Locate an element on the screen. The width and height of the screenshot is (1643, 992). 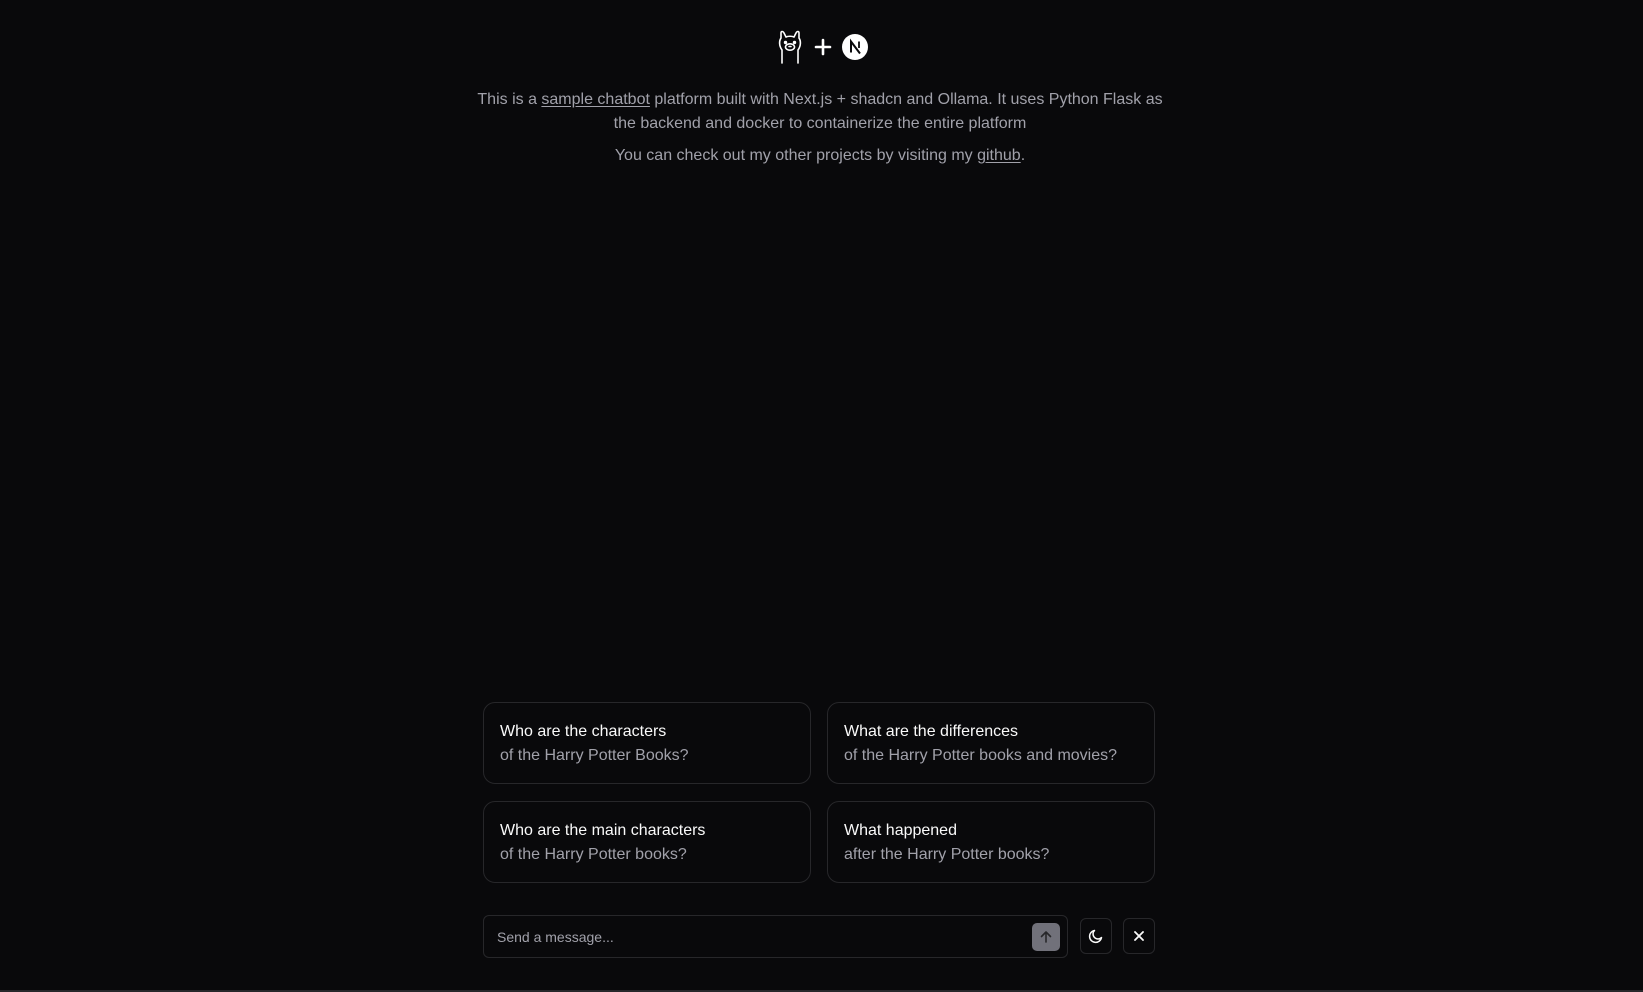
close-button is located at coordinates (1139, 936).